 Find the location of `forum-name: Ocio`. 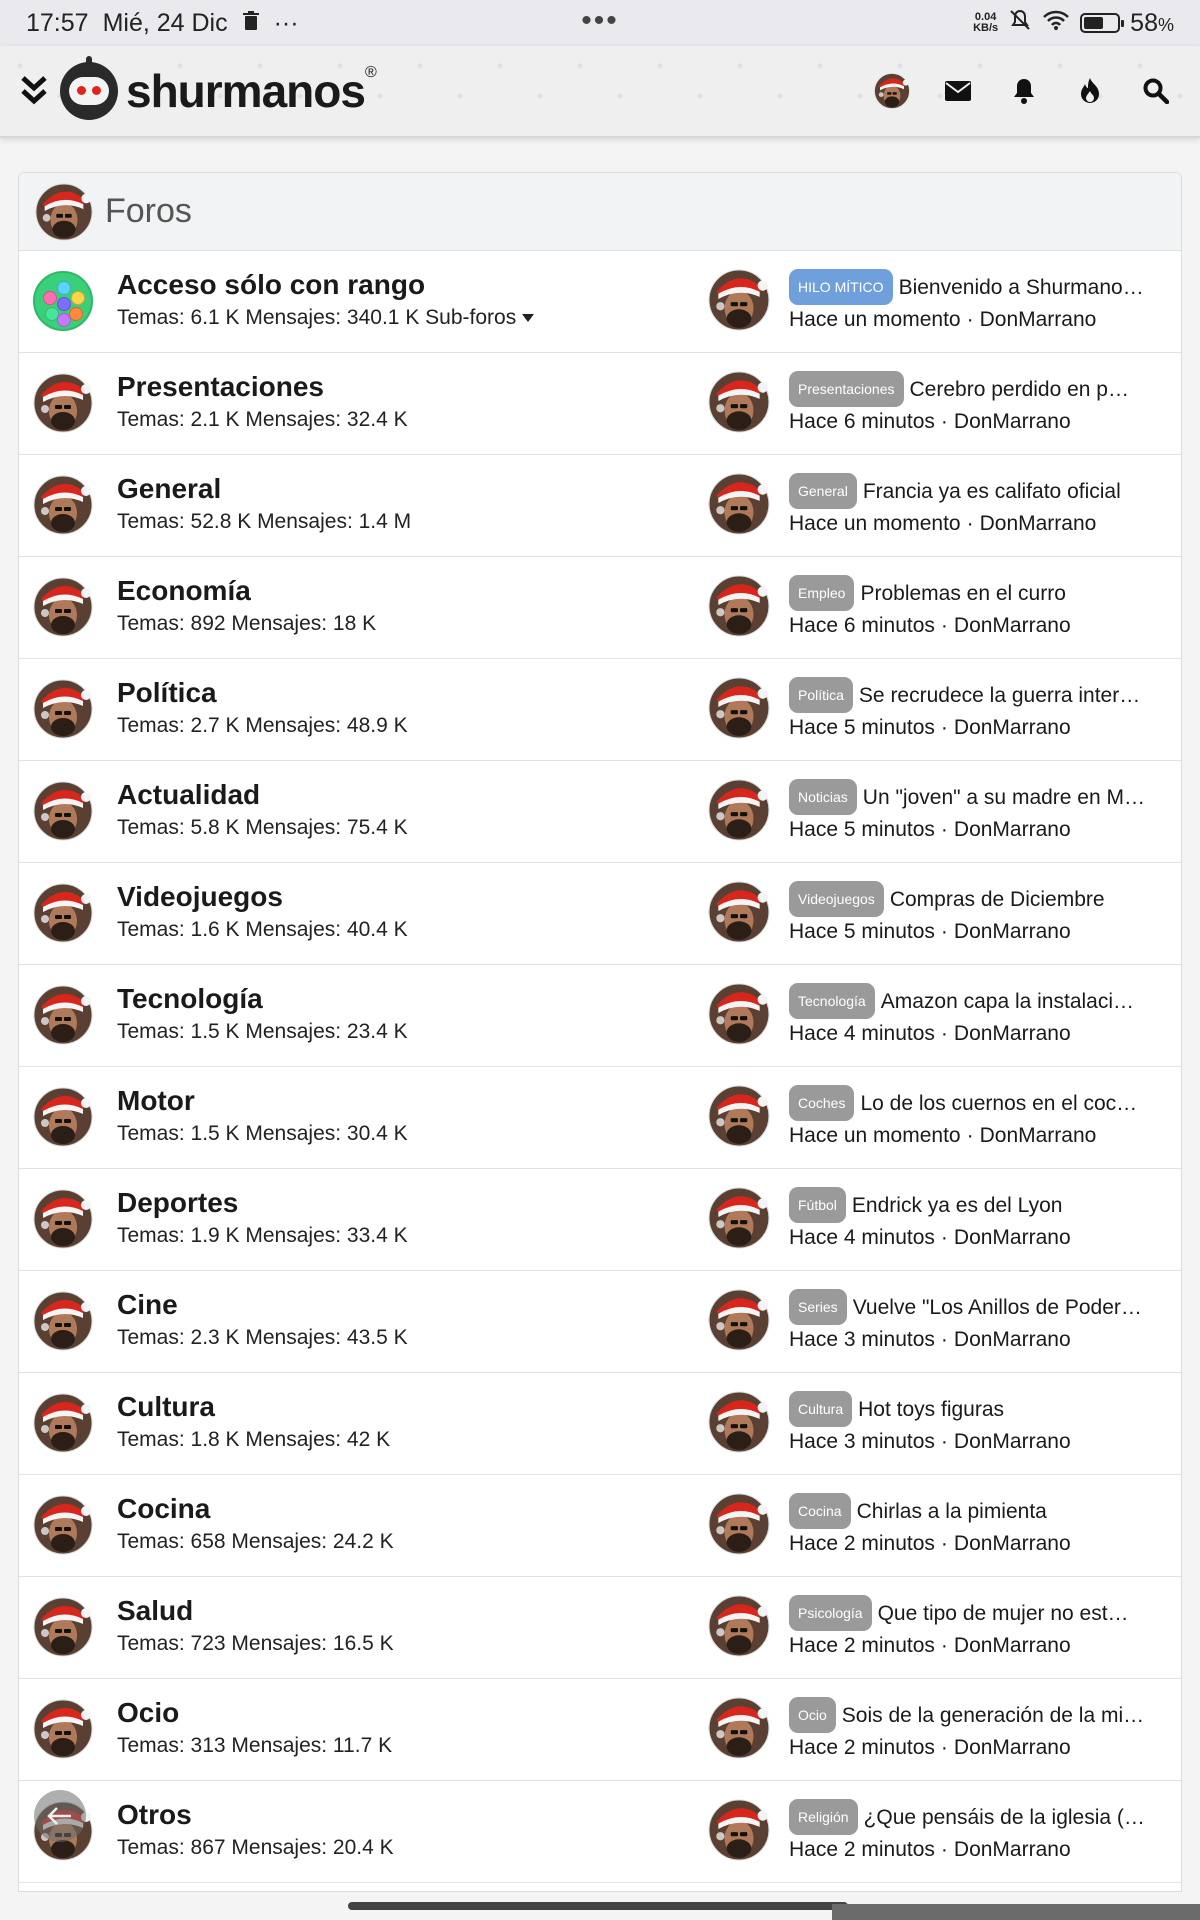

forum-name: Ocio is located at coordinates (254, 1713).